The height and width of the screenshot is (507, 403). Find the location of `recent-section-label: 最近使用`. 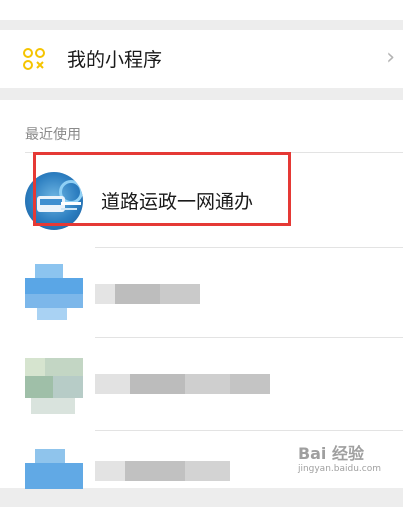

recent-section-label: 最近使用 is located at coordinates (53, 135).